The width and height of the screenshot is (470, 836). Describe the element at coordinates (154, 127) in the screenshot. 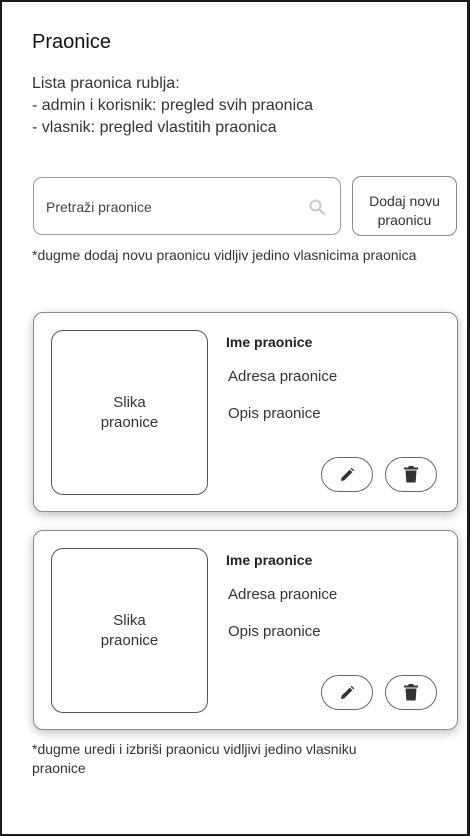

I see `description-line: - vlasnik: pregled vlastitih praonica` at that location.